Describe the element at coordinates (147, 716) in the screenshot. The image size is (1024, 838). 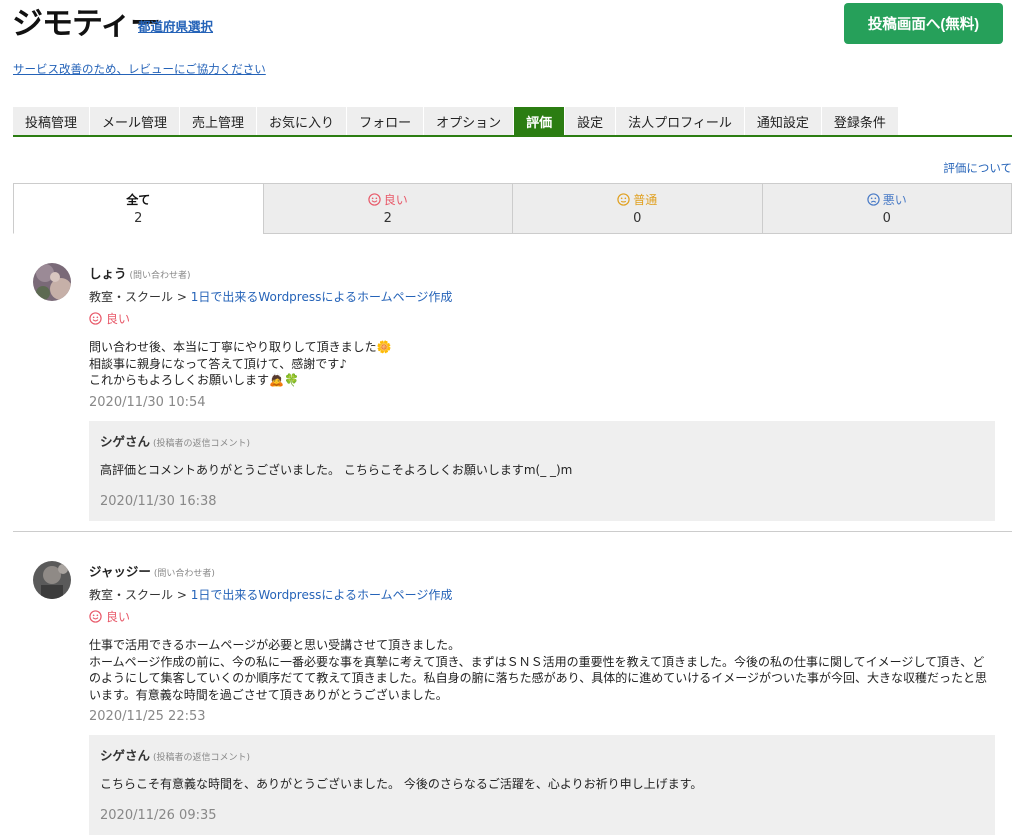
I see `review-date: 2020/11/25 22:53` at that location.